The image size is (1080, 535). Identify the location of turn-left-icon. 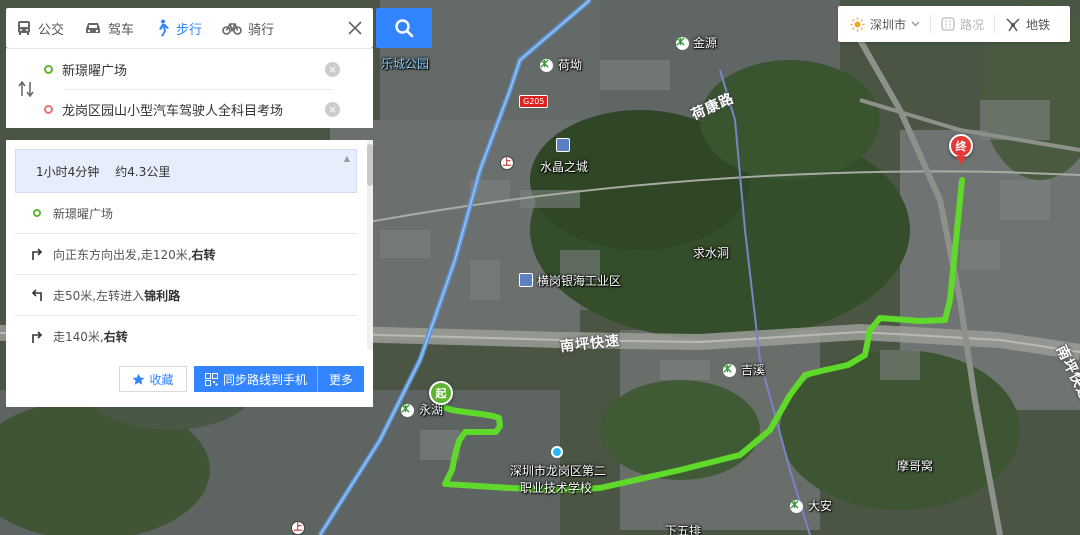
(36, 295).